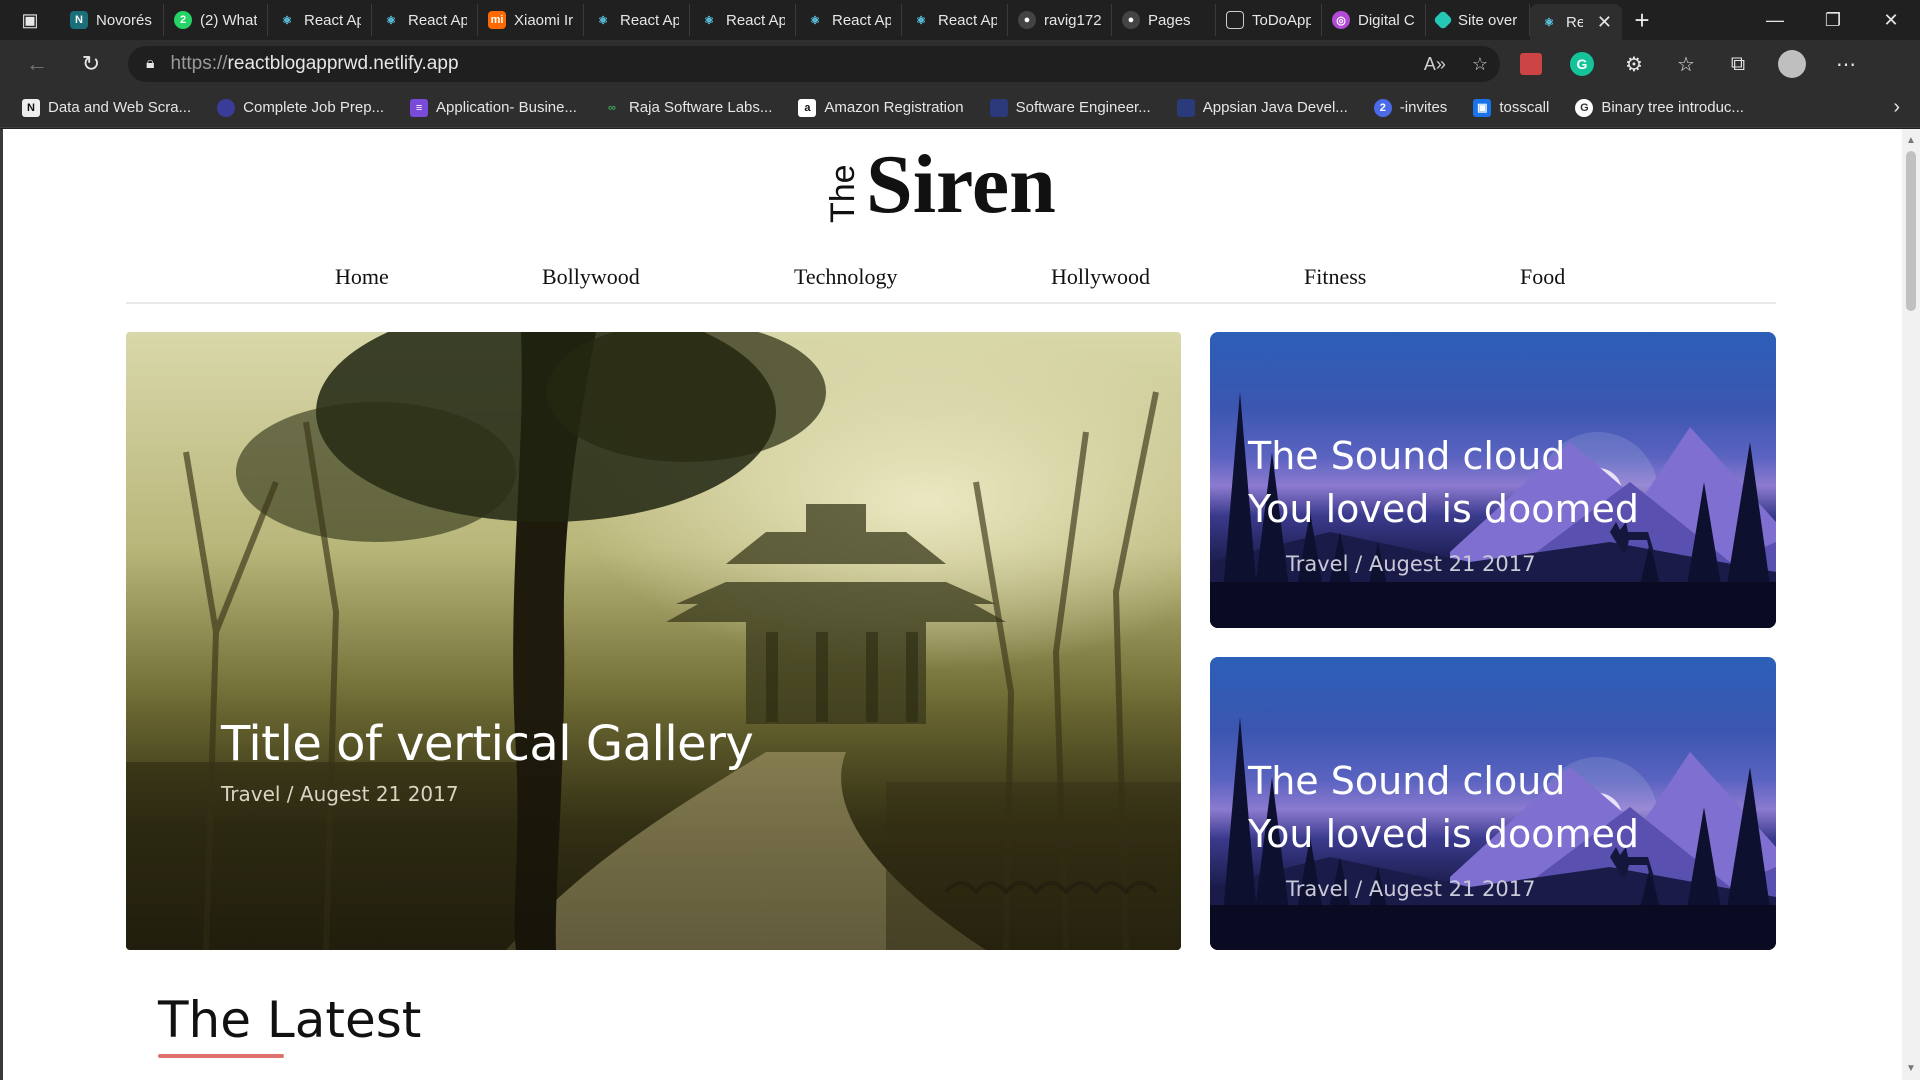 This screenshot has width=1920, height=1080. I want to click on url-protocol: https://, so click(199, 63).